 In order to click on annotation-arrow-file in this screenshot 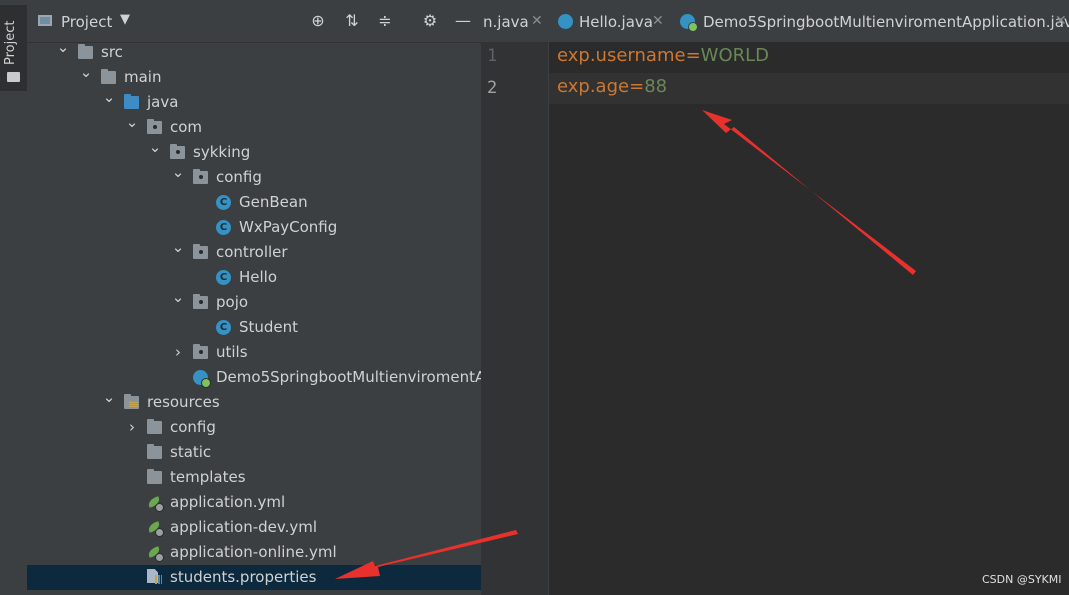, I will do `click(426, 554)`.